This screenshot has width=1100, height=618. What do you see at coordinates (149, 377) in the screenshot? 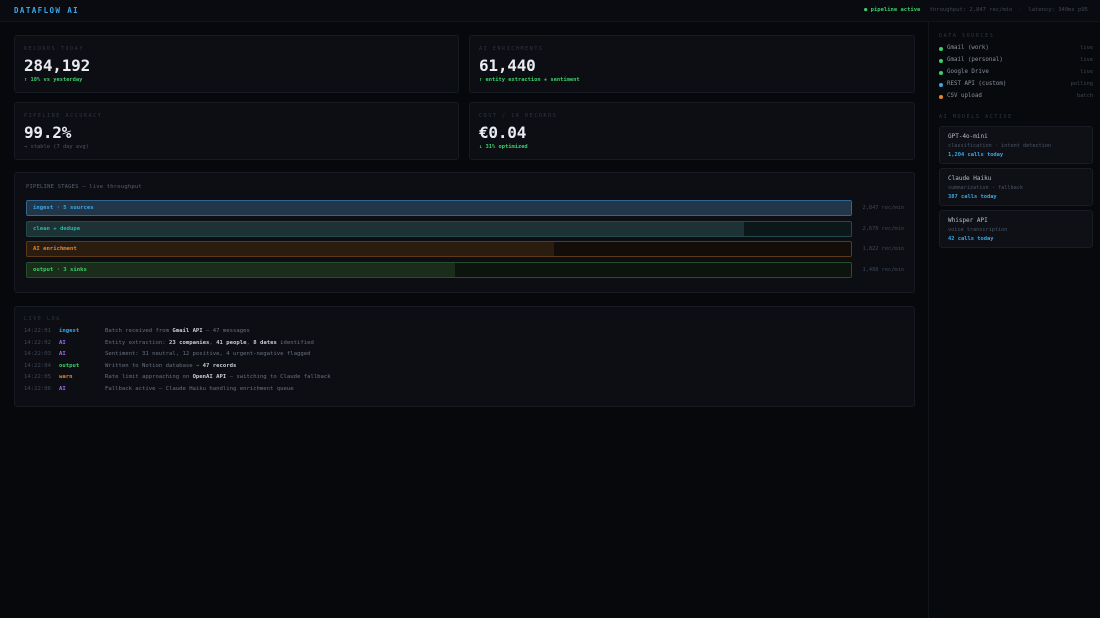
I see `log-text: Rate limit approaching on` at bounding box center [149, 377].